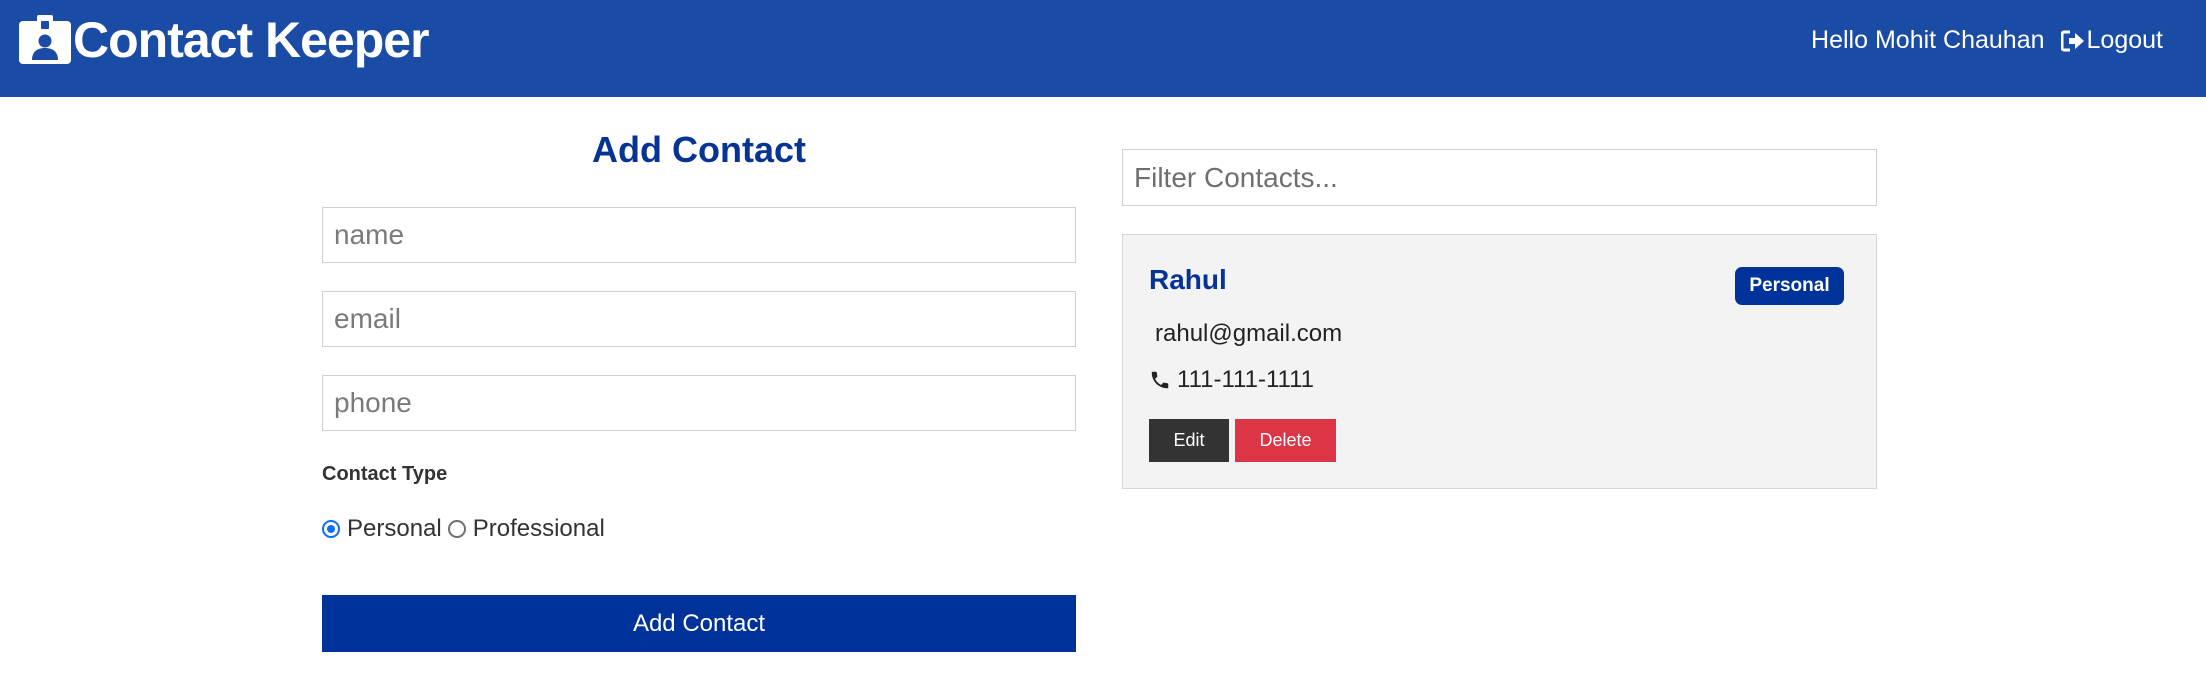  I want to click on app-title: Contact Keeper, so click(251, 40).